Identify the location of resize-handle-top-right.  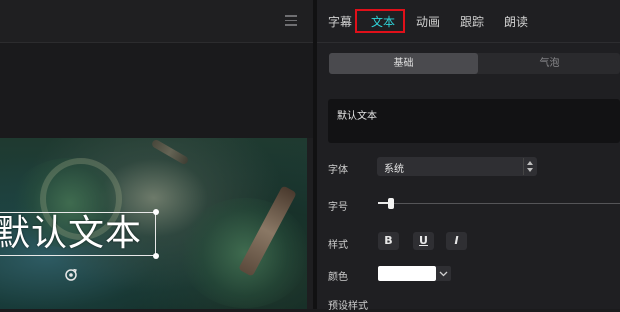
(156, 212).